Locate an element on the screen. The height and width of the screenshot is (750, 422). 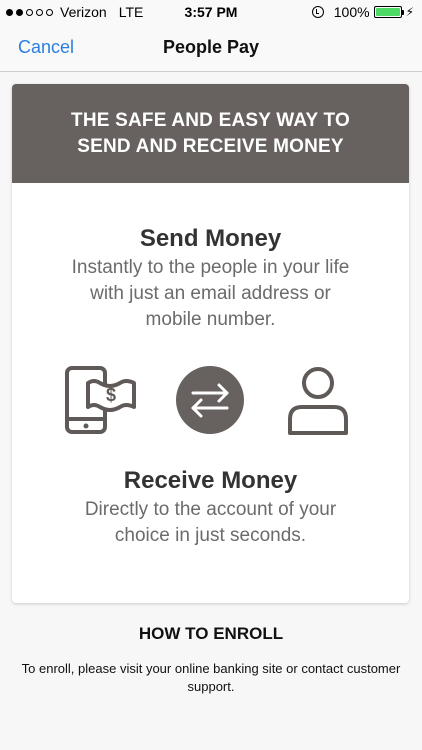
charging-bolt-icon: ⚡︎ is located at coordinates (409, 12).